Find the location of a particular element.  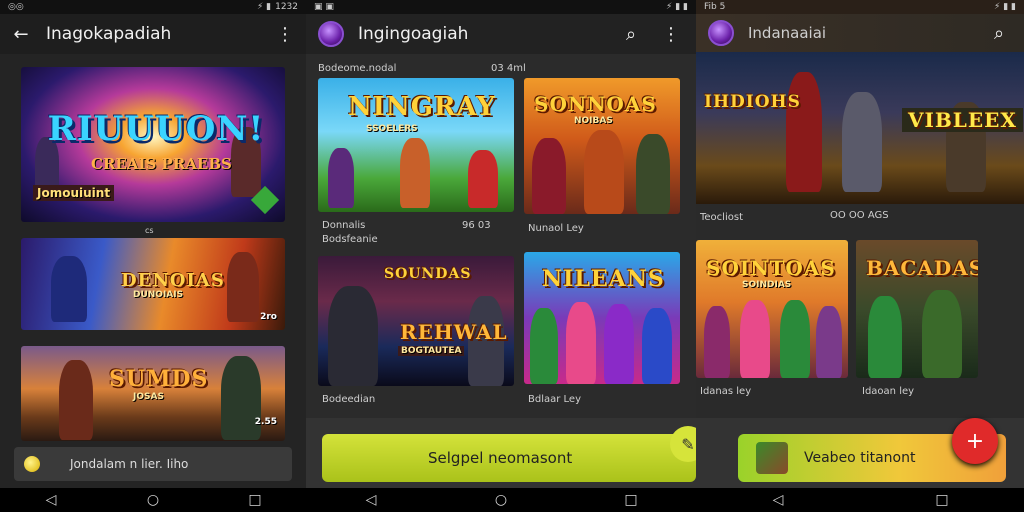

game-card: NINGRAY SSOELERS is located at coordinates (416, 145).